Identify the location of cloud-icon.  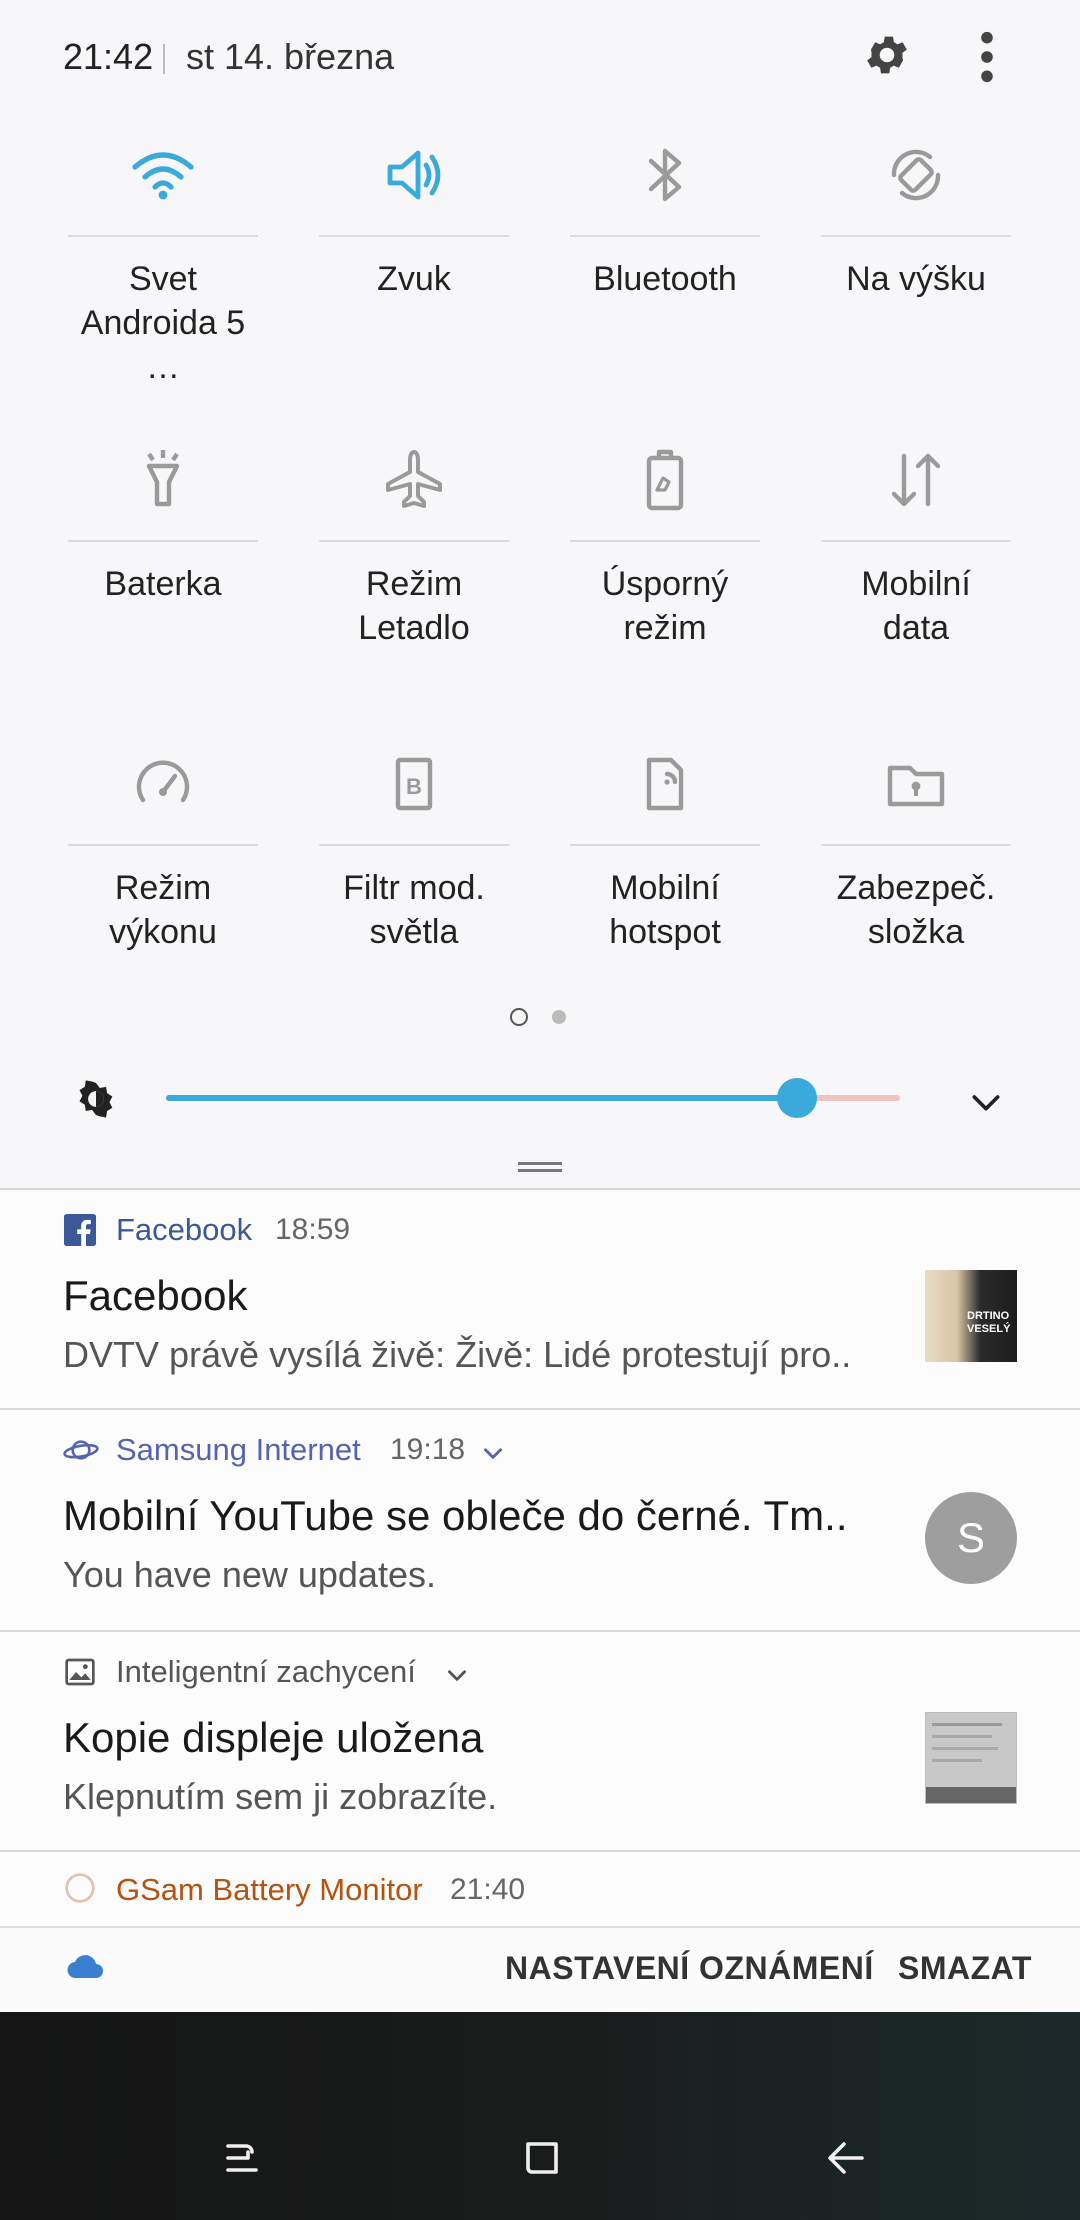
(85, 1967).